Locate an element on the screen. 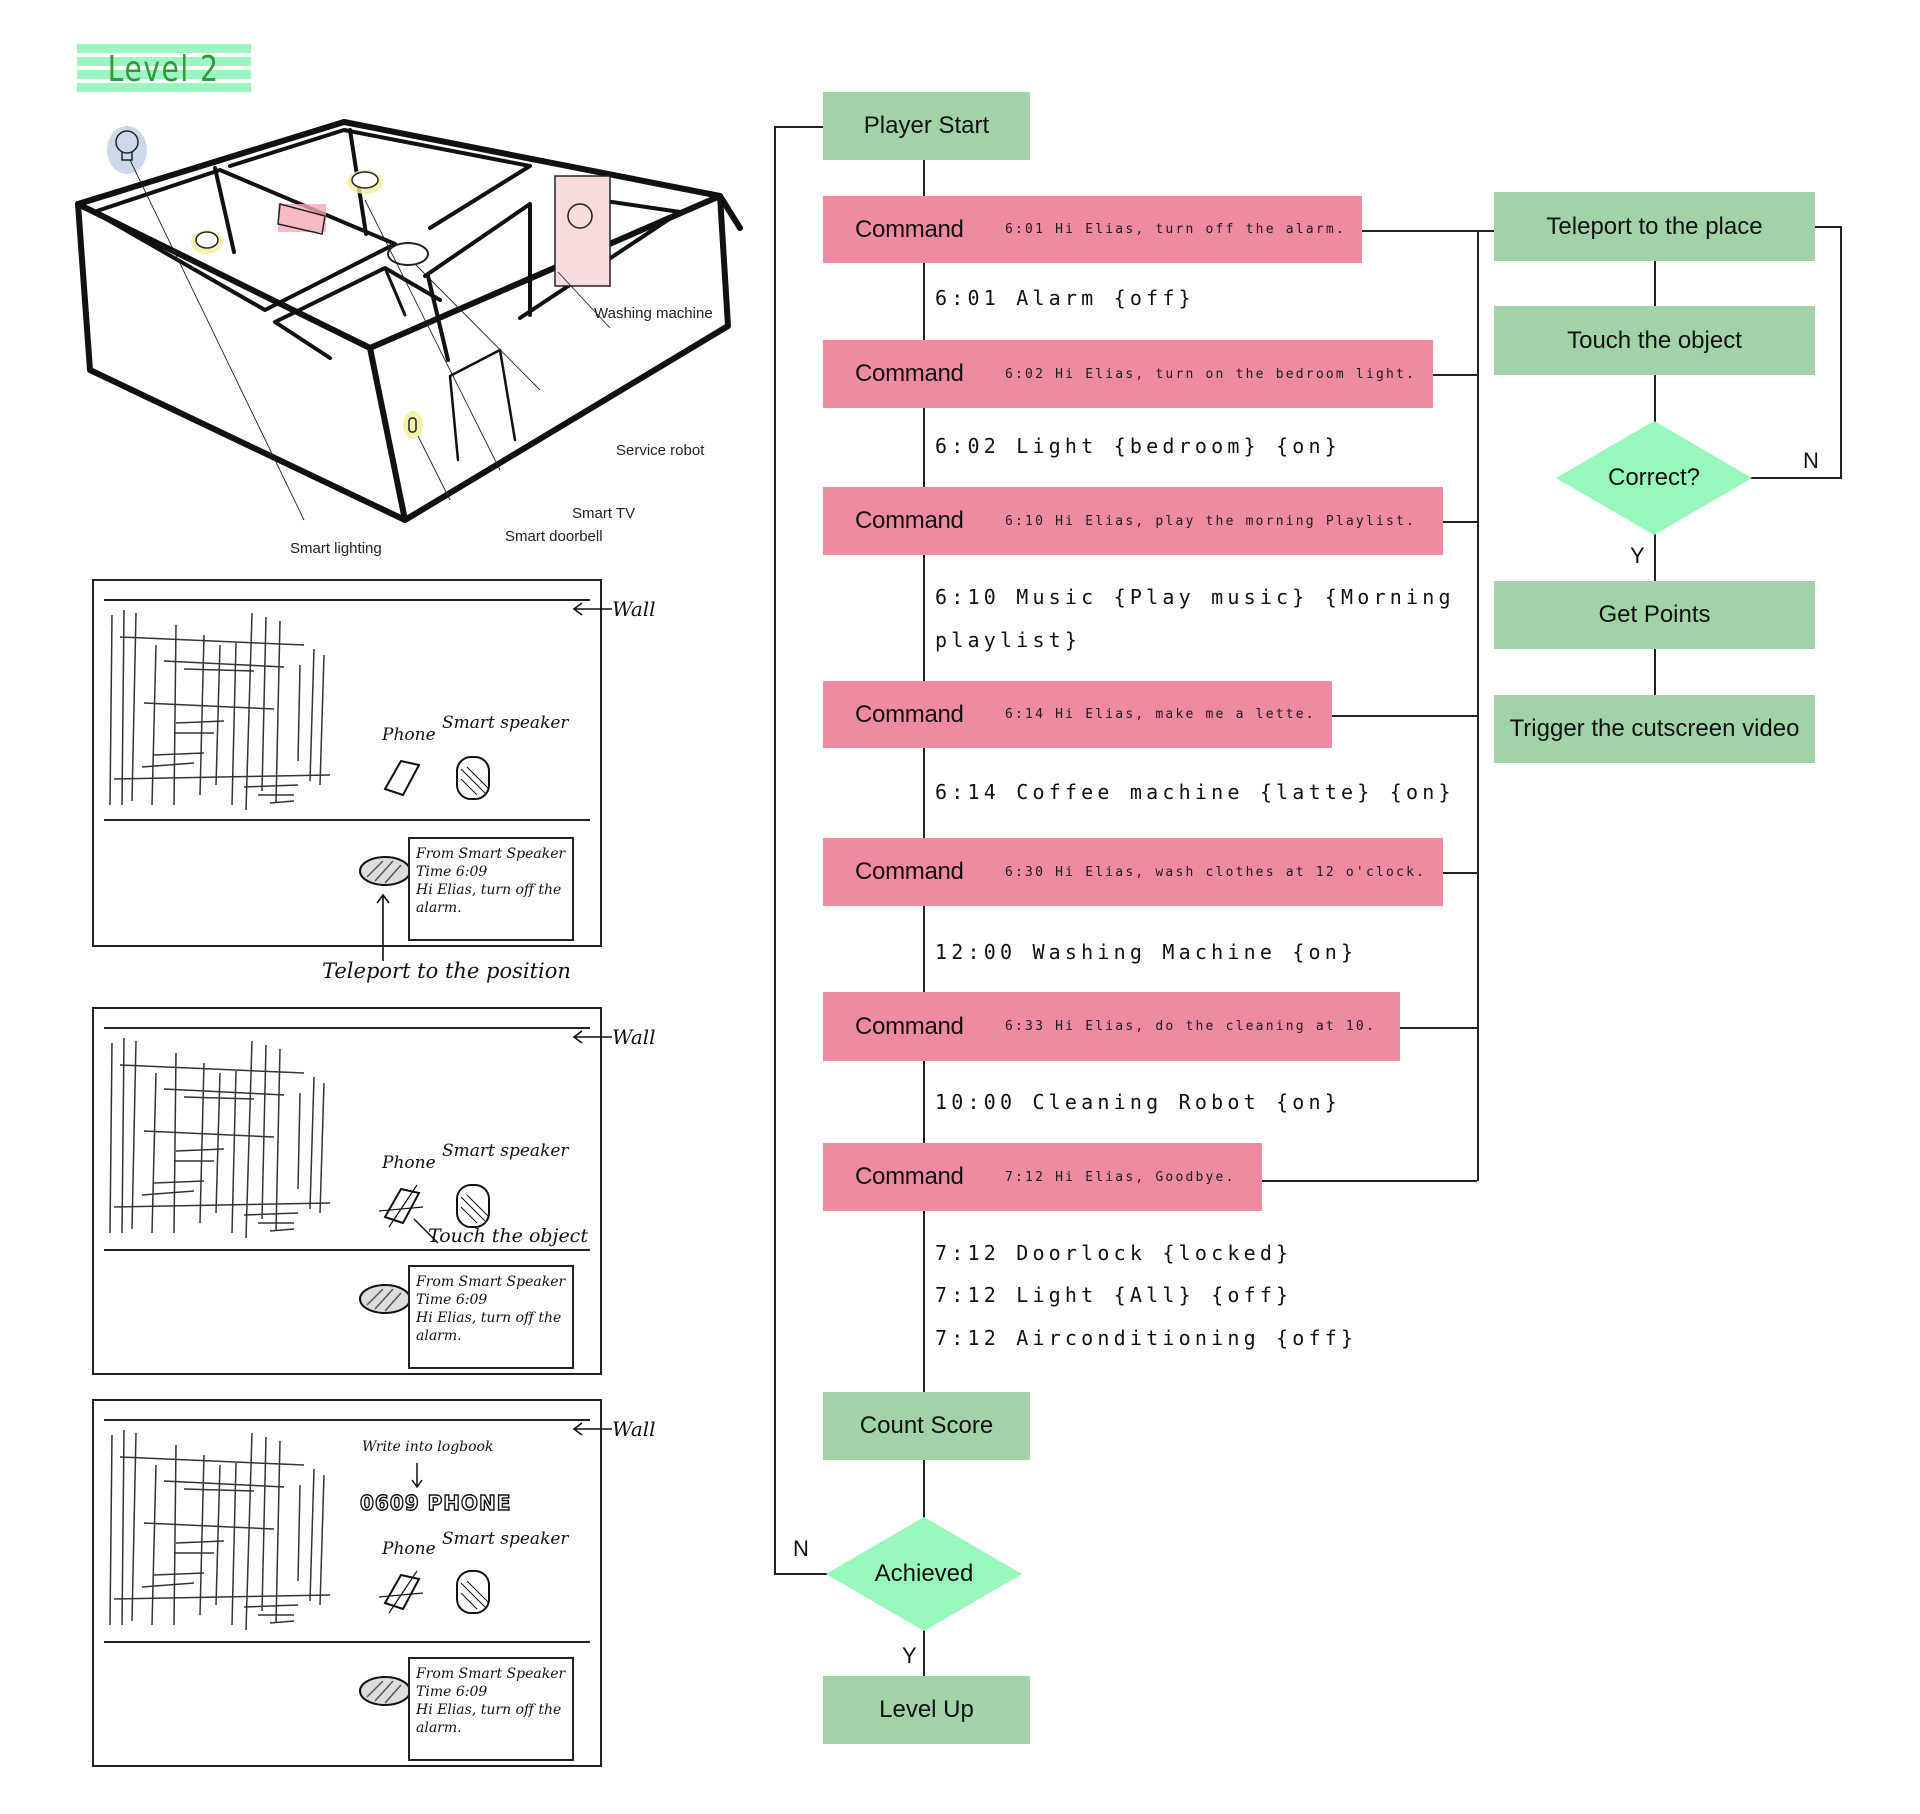 This screenshot has height=1814, width=1920. teleport-arrow-icon is located at coordinates (383, 927).